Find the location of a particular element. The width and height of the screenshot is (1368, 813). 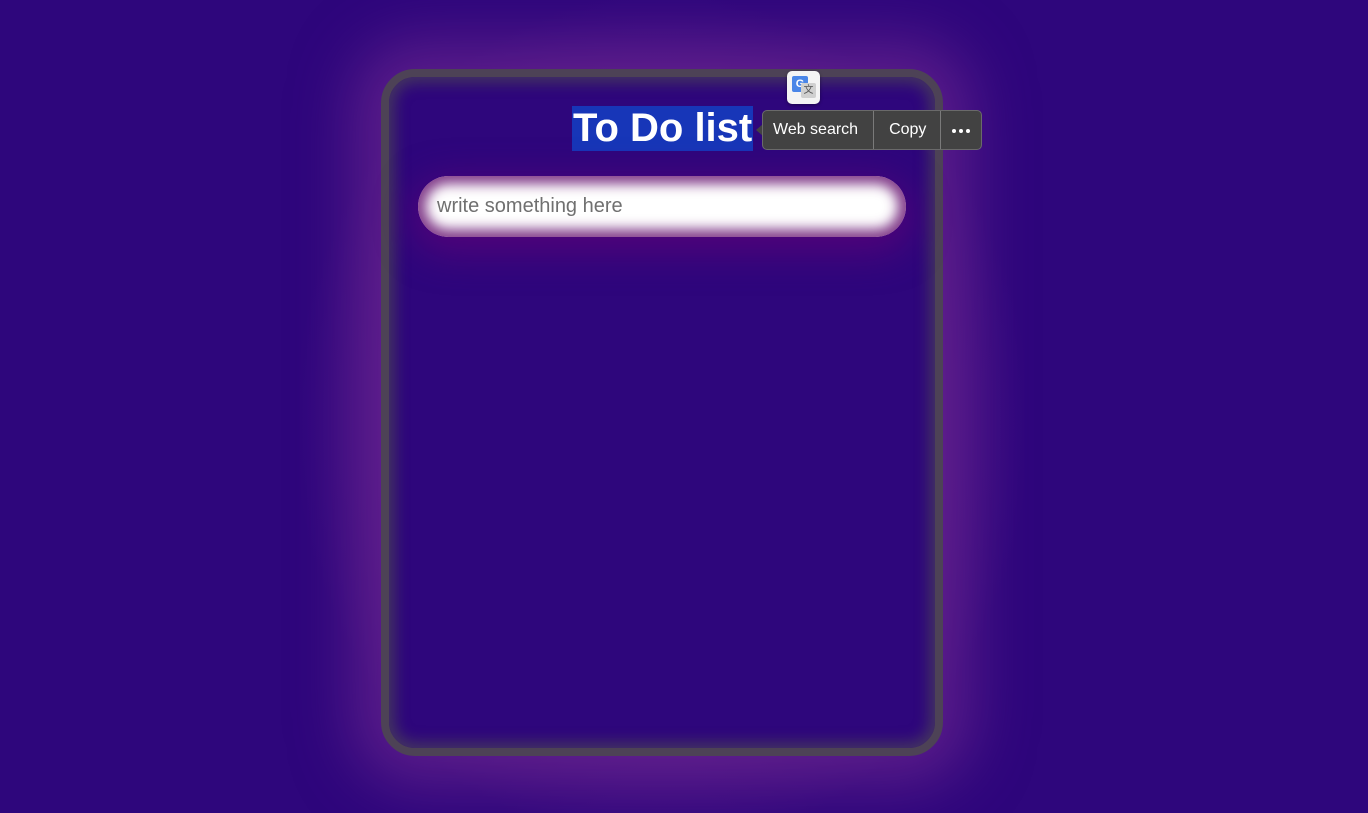

todo-input is located at coordinates (667, 206).